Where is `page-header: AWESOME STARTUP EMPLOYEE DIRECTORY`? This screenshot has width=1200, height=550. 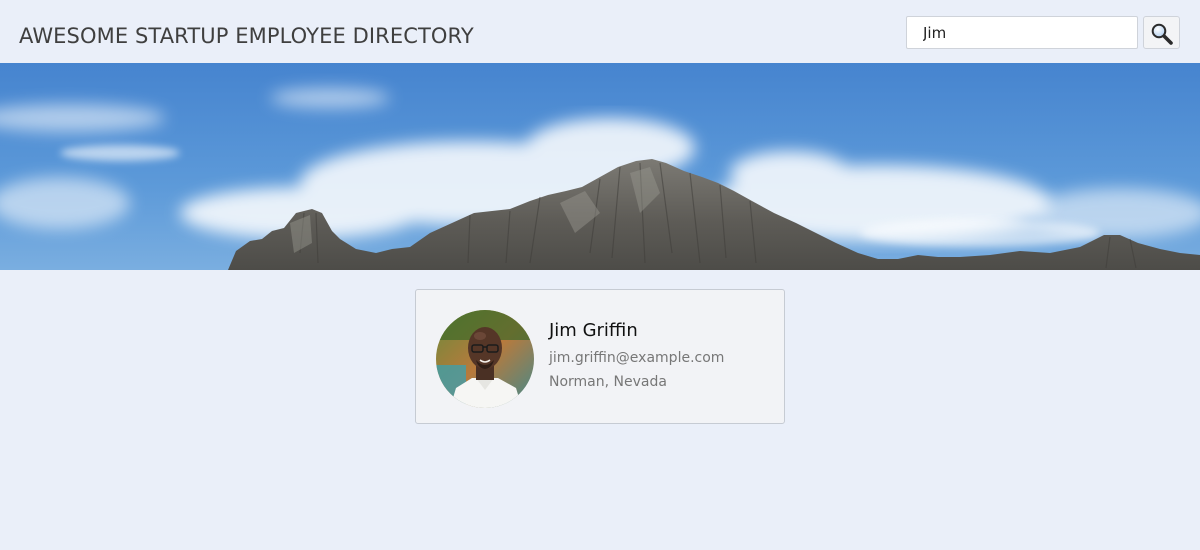 page-header: AWESOME STARTUP EMPLOYEE DIRECTORY is located at coordinates (600, 31).